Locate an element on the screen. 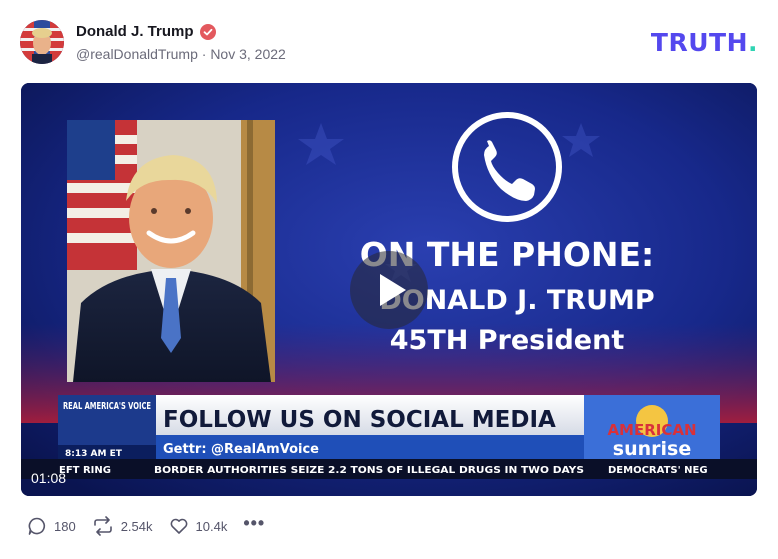  post-actions: 180 2.54k 10.4k ••• is located at coordinates (146, 524).